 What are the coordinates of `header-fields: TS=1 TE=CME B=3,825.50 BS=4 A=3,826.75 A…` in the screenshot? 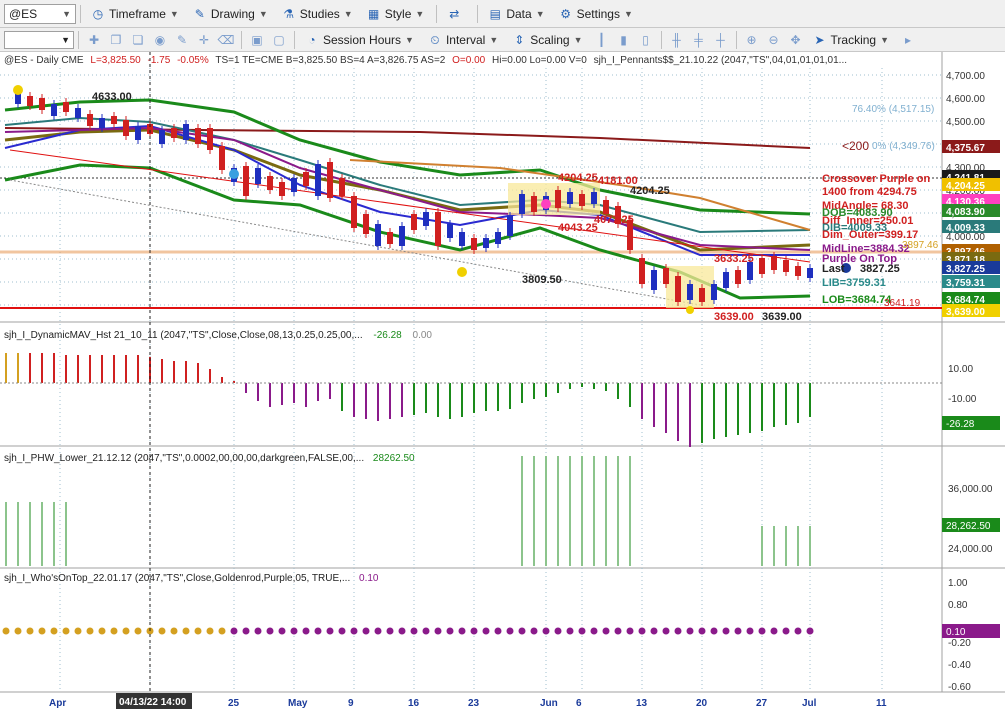 It's located at (330, 60).